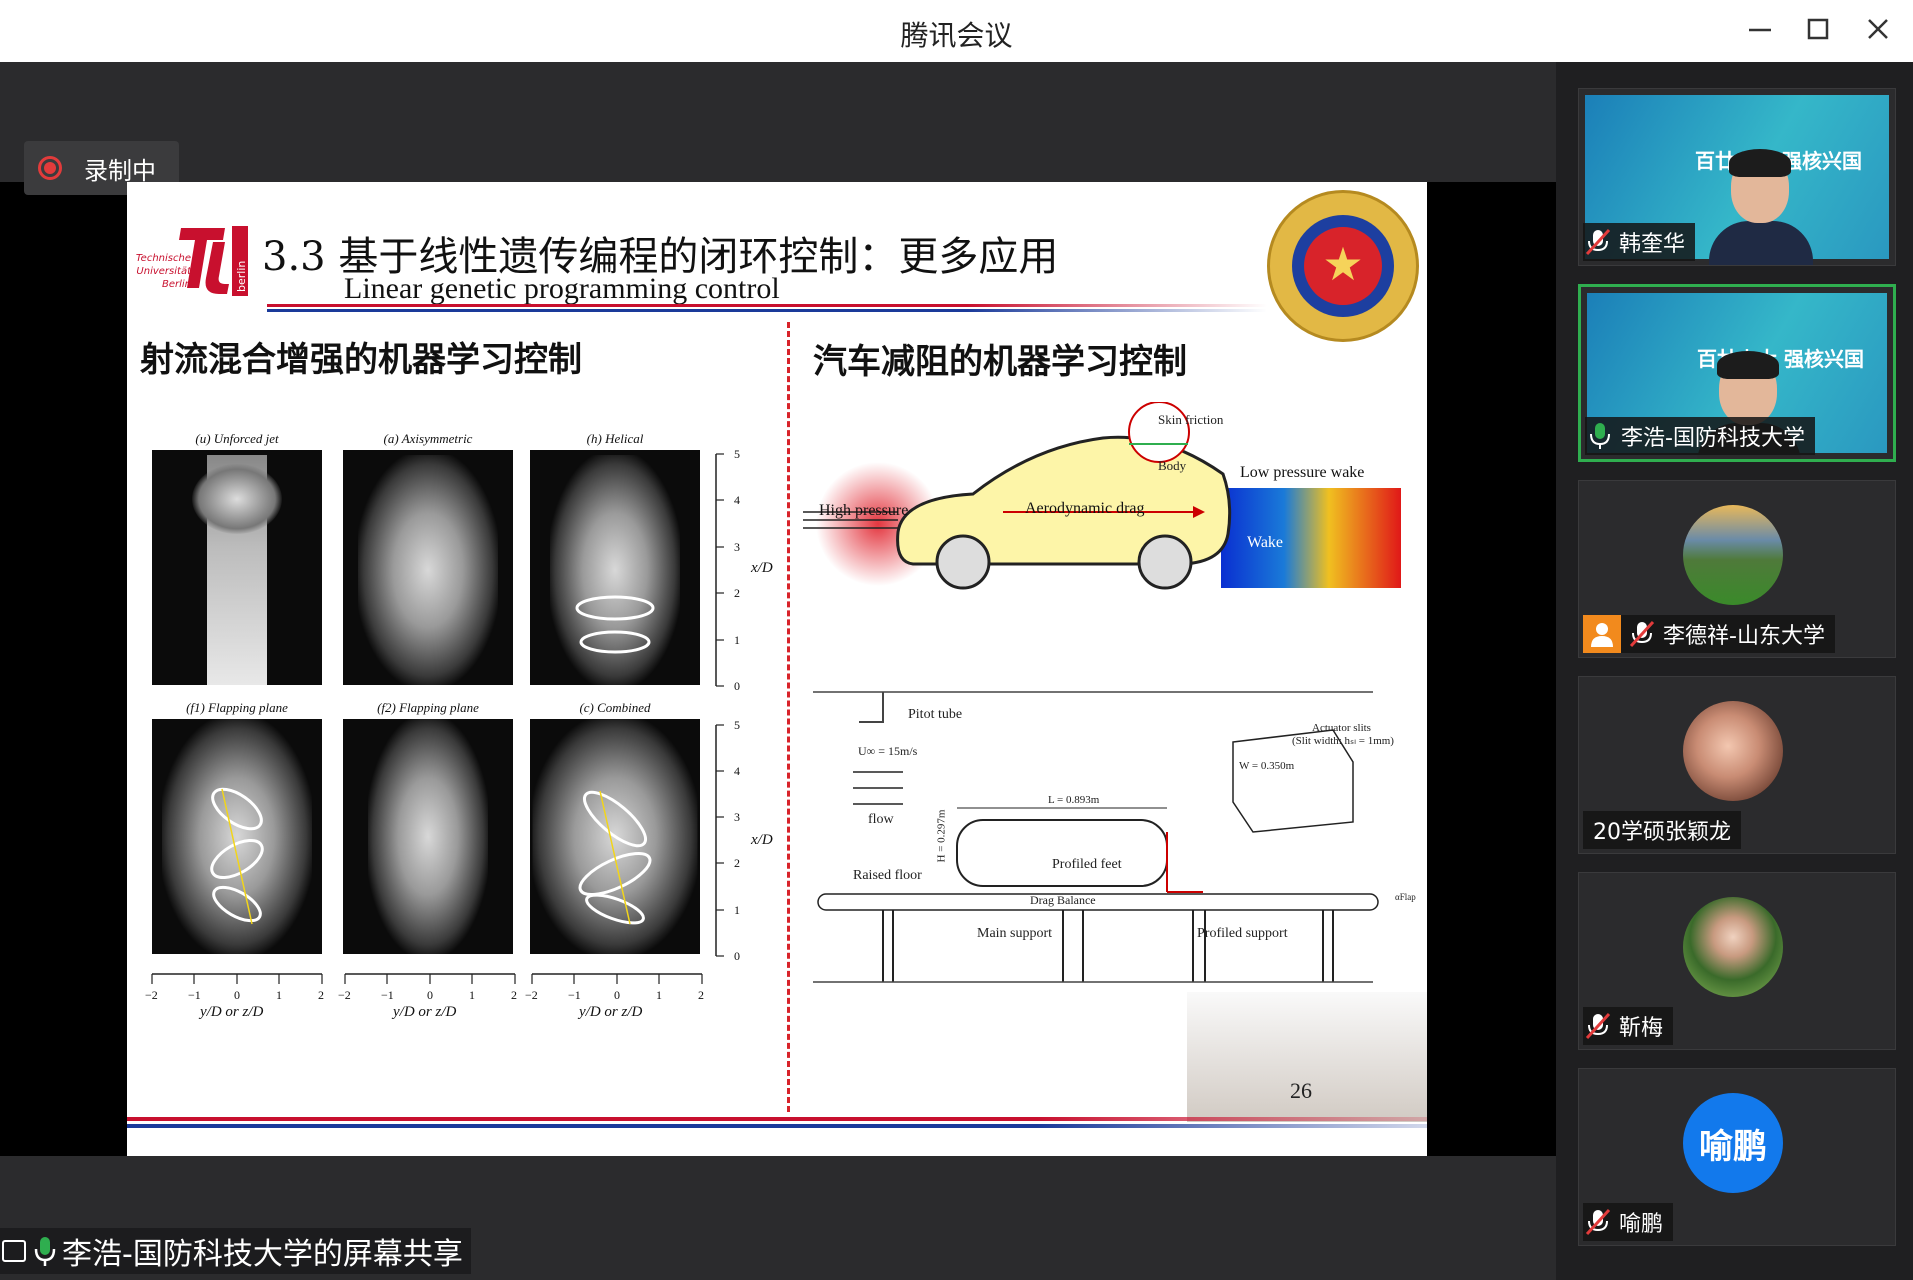 This screenshot has height=1280, width=1913. I want to click on jet-y-axis, so click(719, 705).